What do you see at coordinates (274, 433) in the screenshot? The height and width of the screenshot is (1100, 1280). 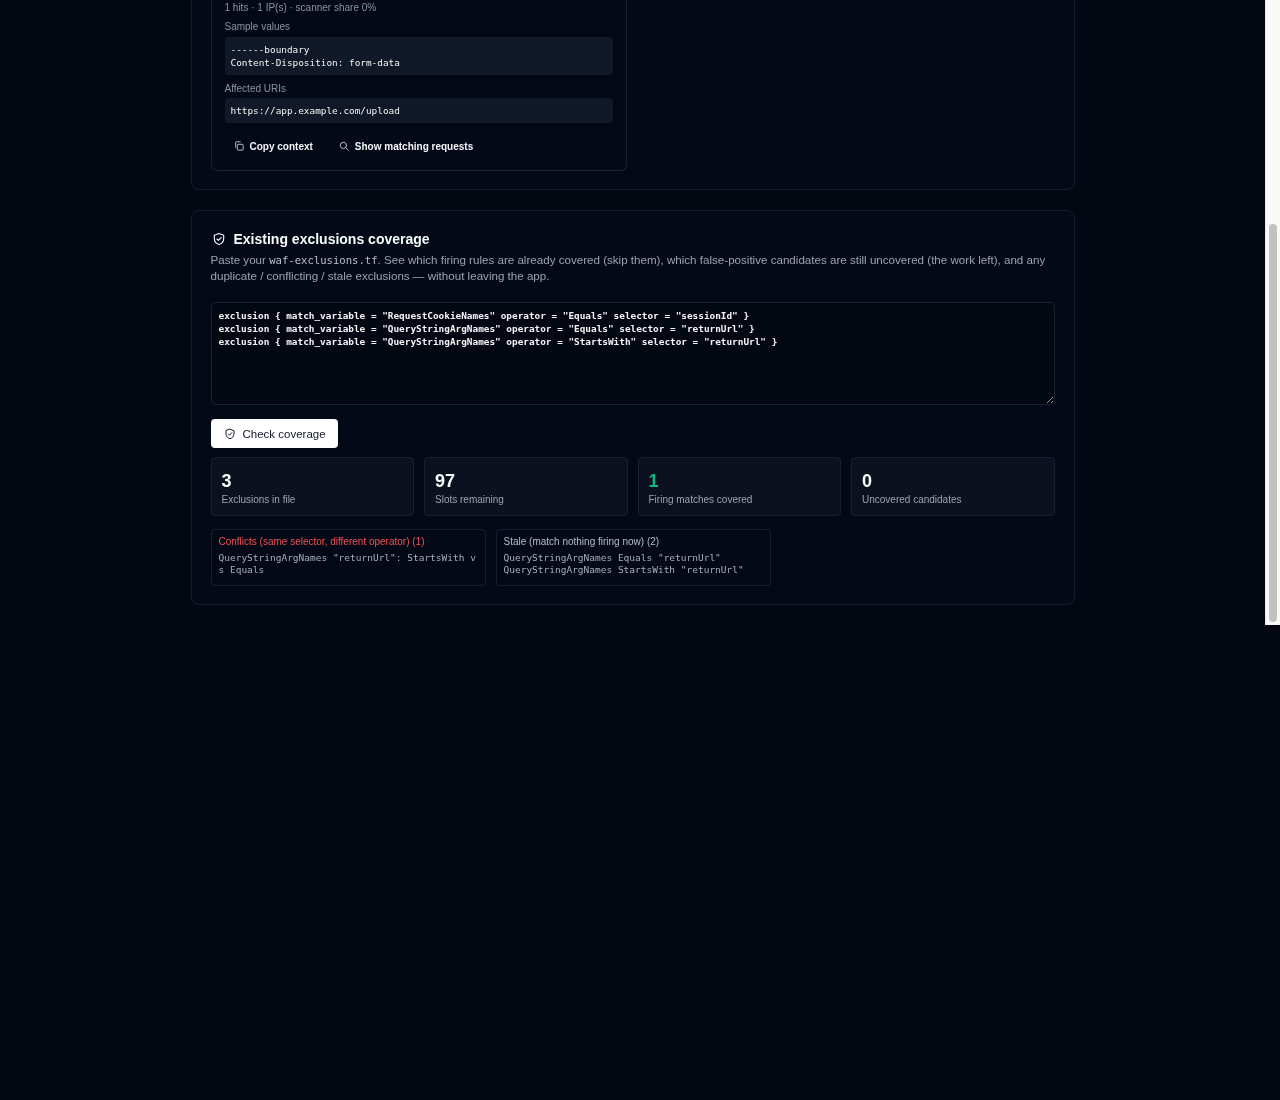 I see `check-coverage-button: Check coverage` at bounding box center [274, 433].